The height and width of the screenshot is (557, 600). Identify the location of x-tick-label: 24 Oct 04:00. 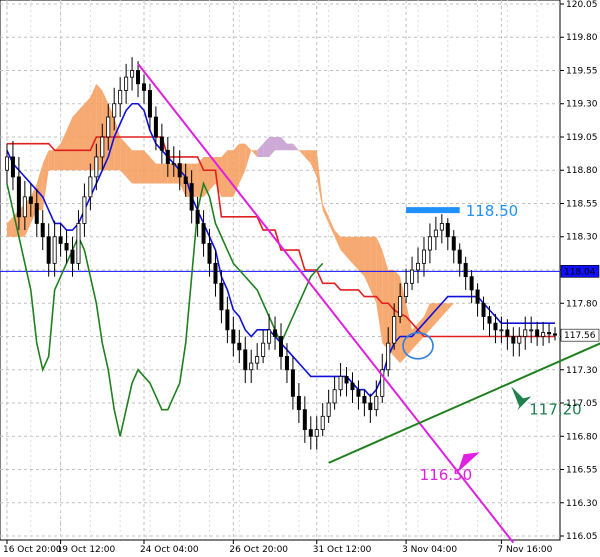
(169, 550).